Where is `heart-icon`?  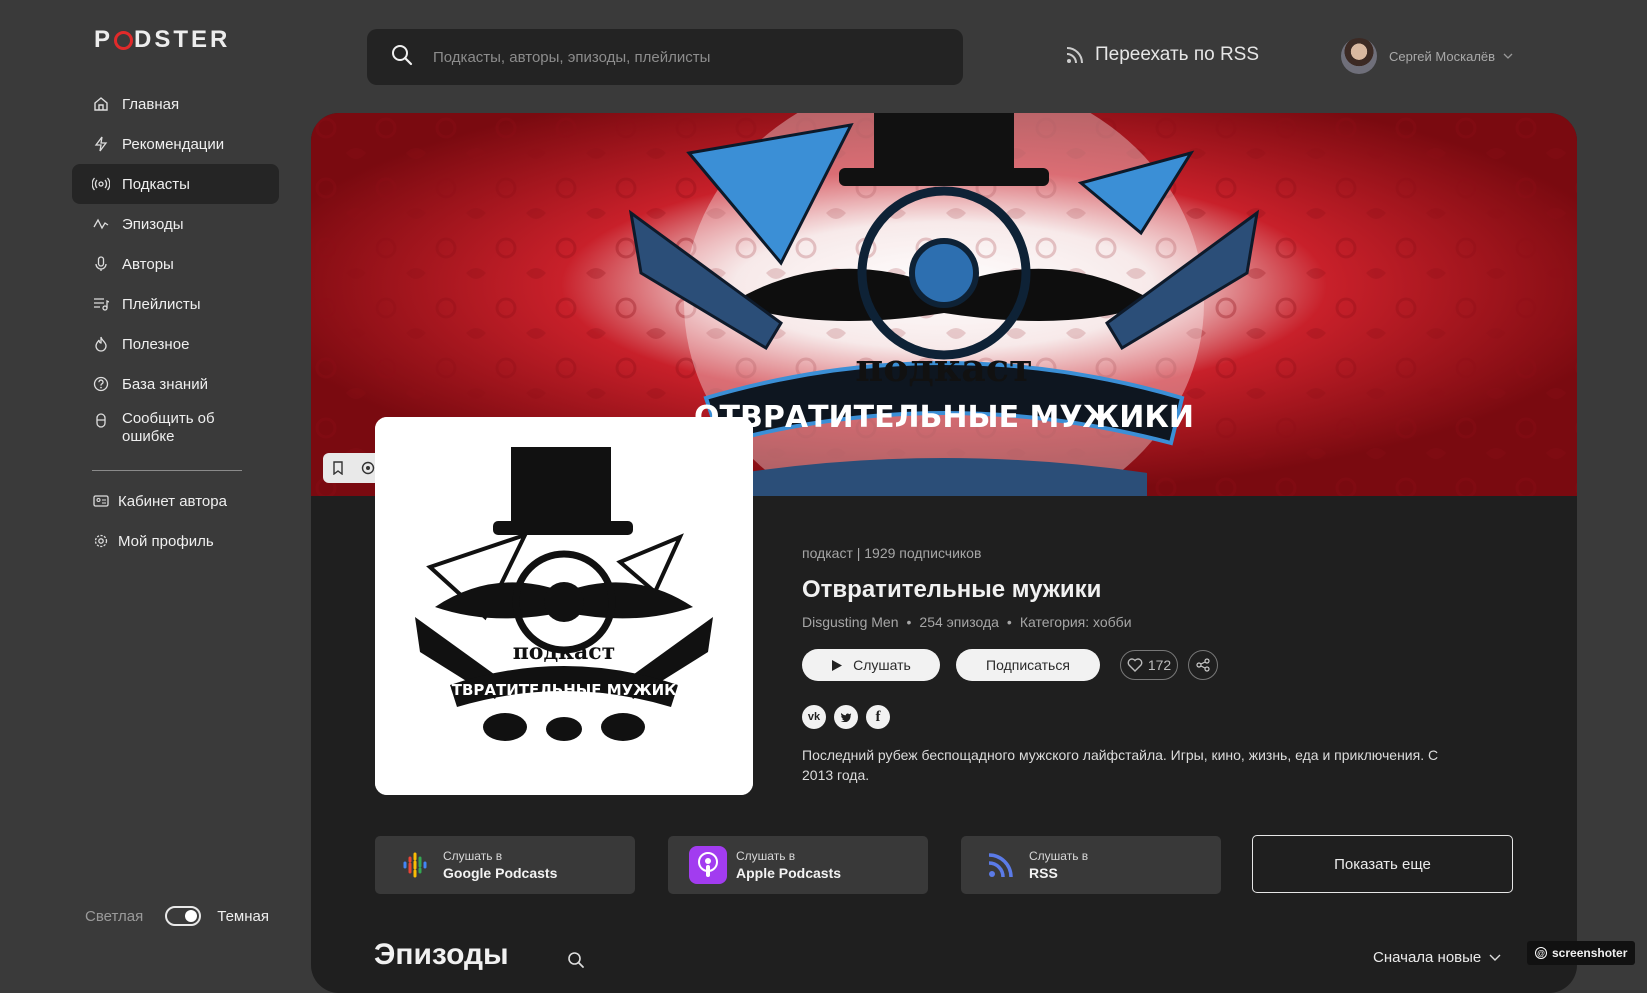 heart-icon is located at coordinates (1135, 665).